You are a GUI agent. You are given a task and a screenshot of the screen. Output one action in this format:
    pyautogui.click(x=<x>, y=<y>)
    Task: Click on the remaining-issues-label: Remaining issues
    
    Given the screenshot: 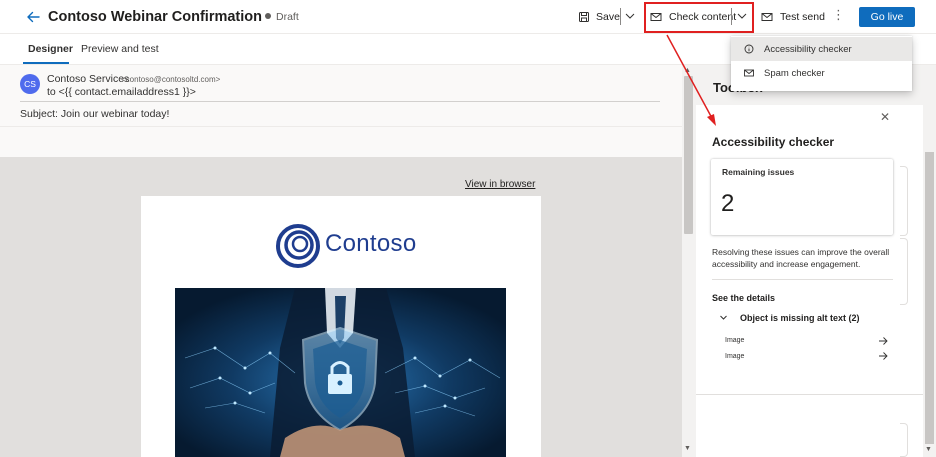 What is the action you would take?
    pyautogui.click(x=758, y=172)
    